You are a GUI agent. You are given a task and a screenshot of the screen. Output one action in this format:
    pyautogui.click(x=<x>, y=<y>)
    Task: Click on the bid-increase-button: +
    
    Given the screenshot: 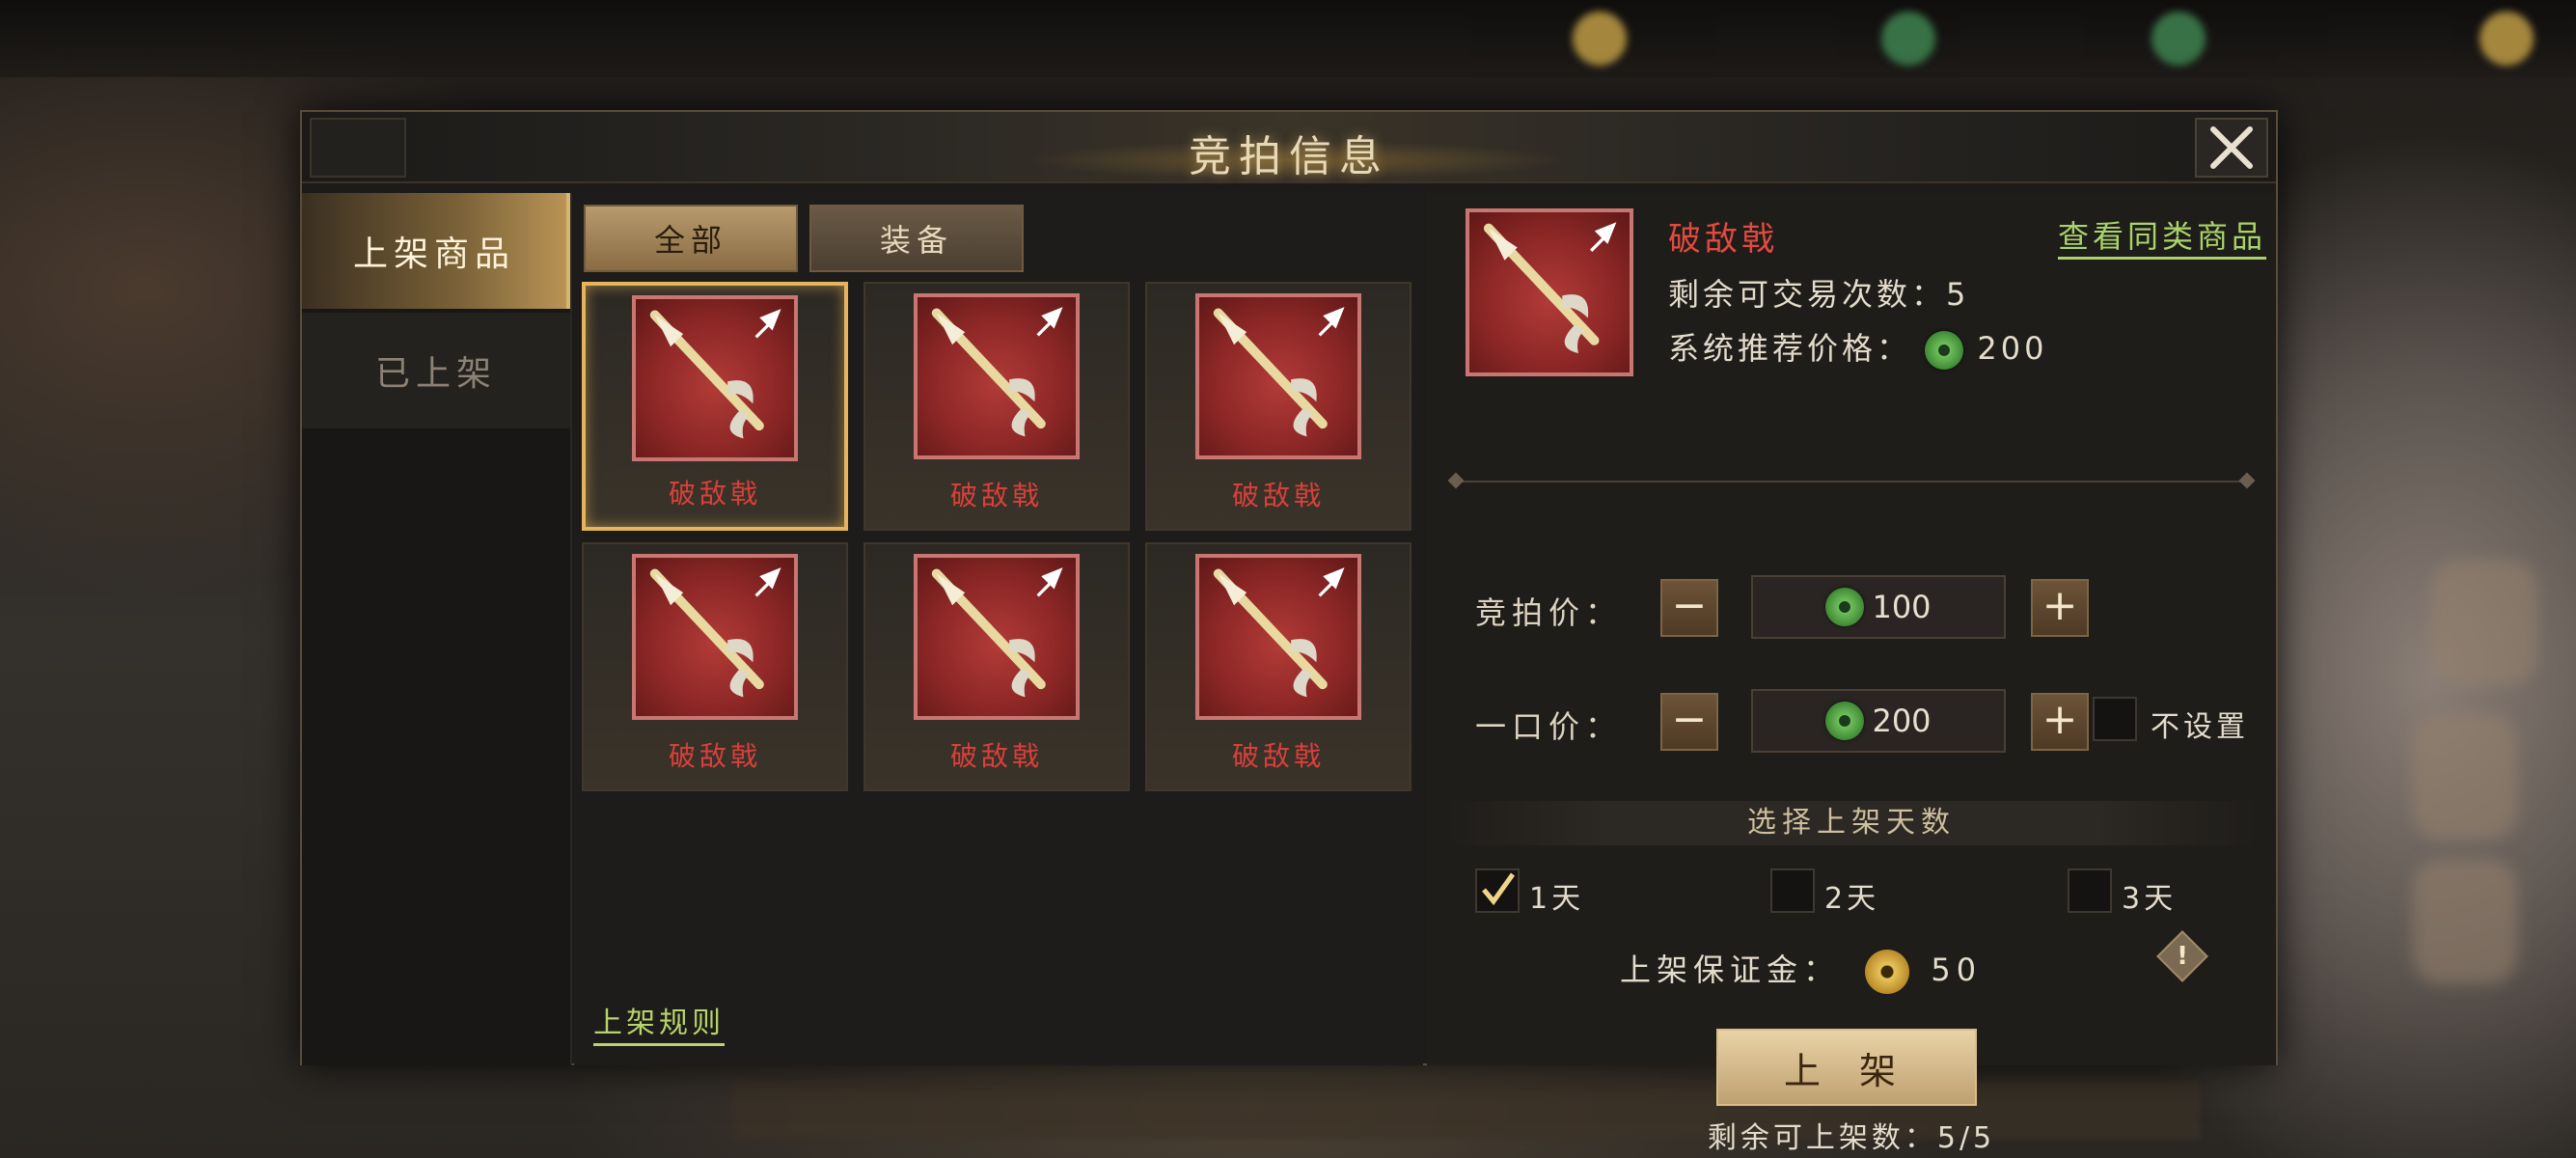 What is the action you would take?
    pyautogui.click(x=2060, y=608)
    